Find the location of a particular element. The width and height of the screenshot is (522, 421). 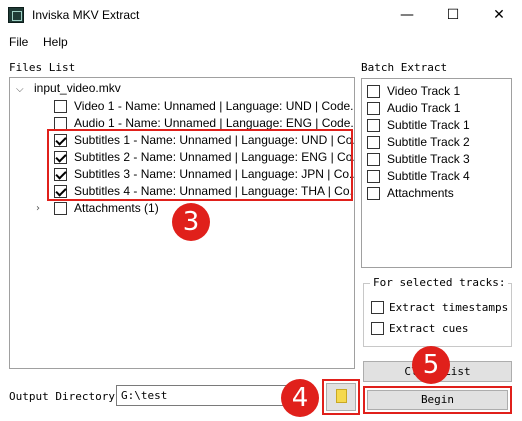

selected-tracks-title: For selected tracks: is located at coordinates (439, 282).